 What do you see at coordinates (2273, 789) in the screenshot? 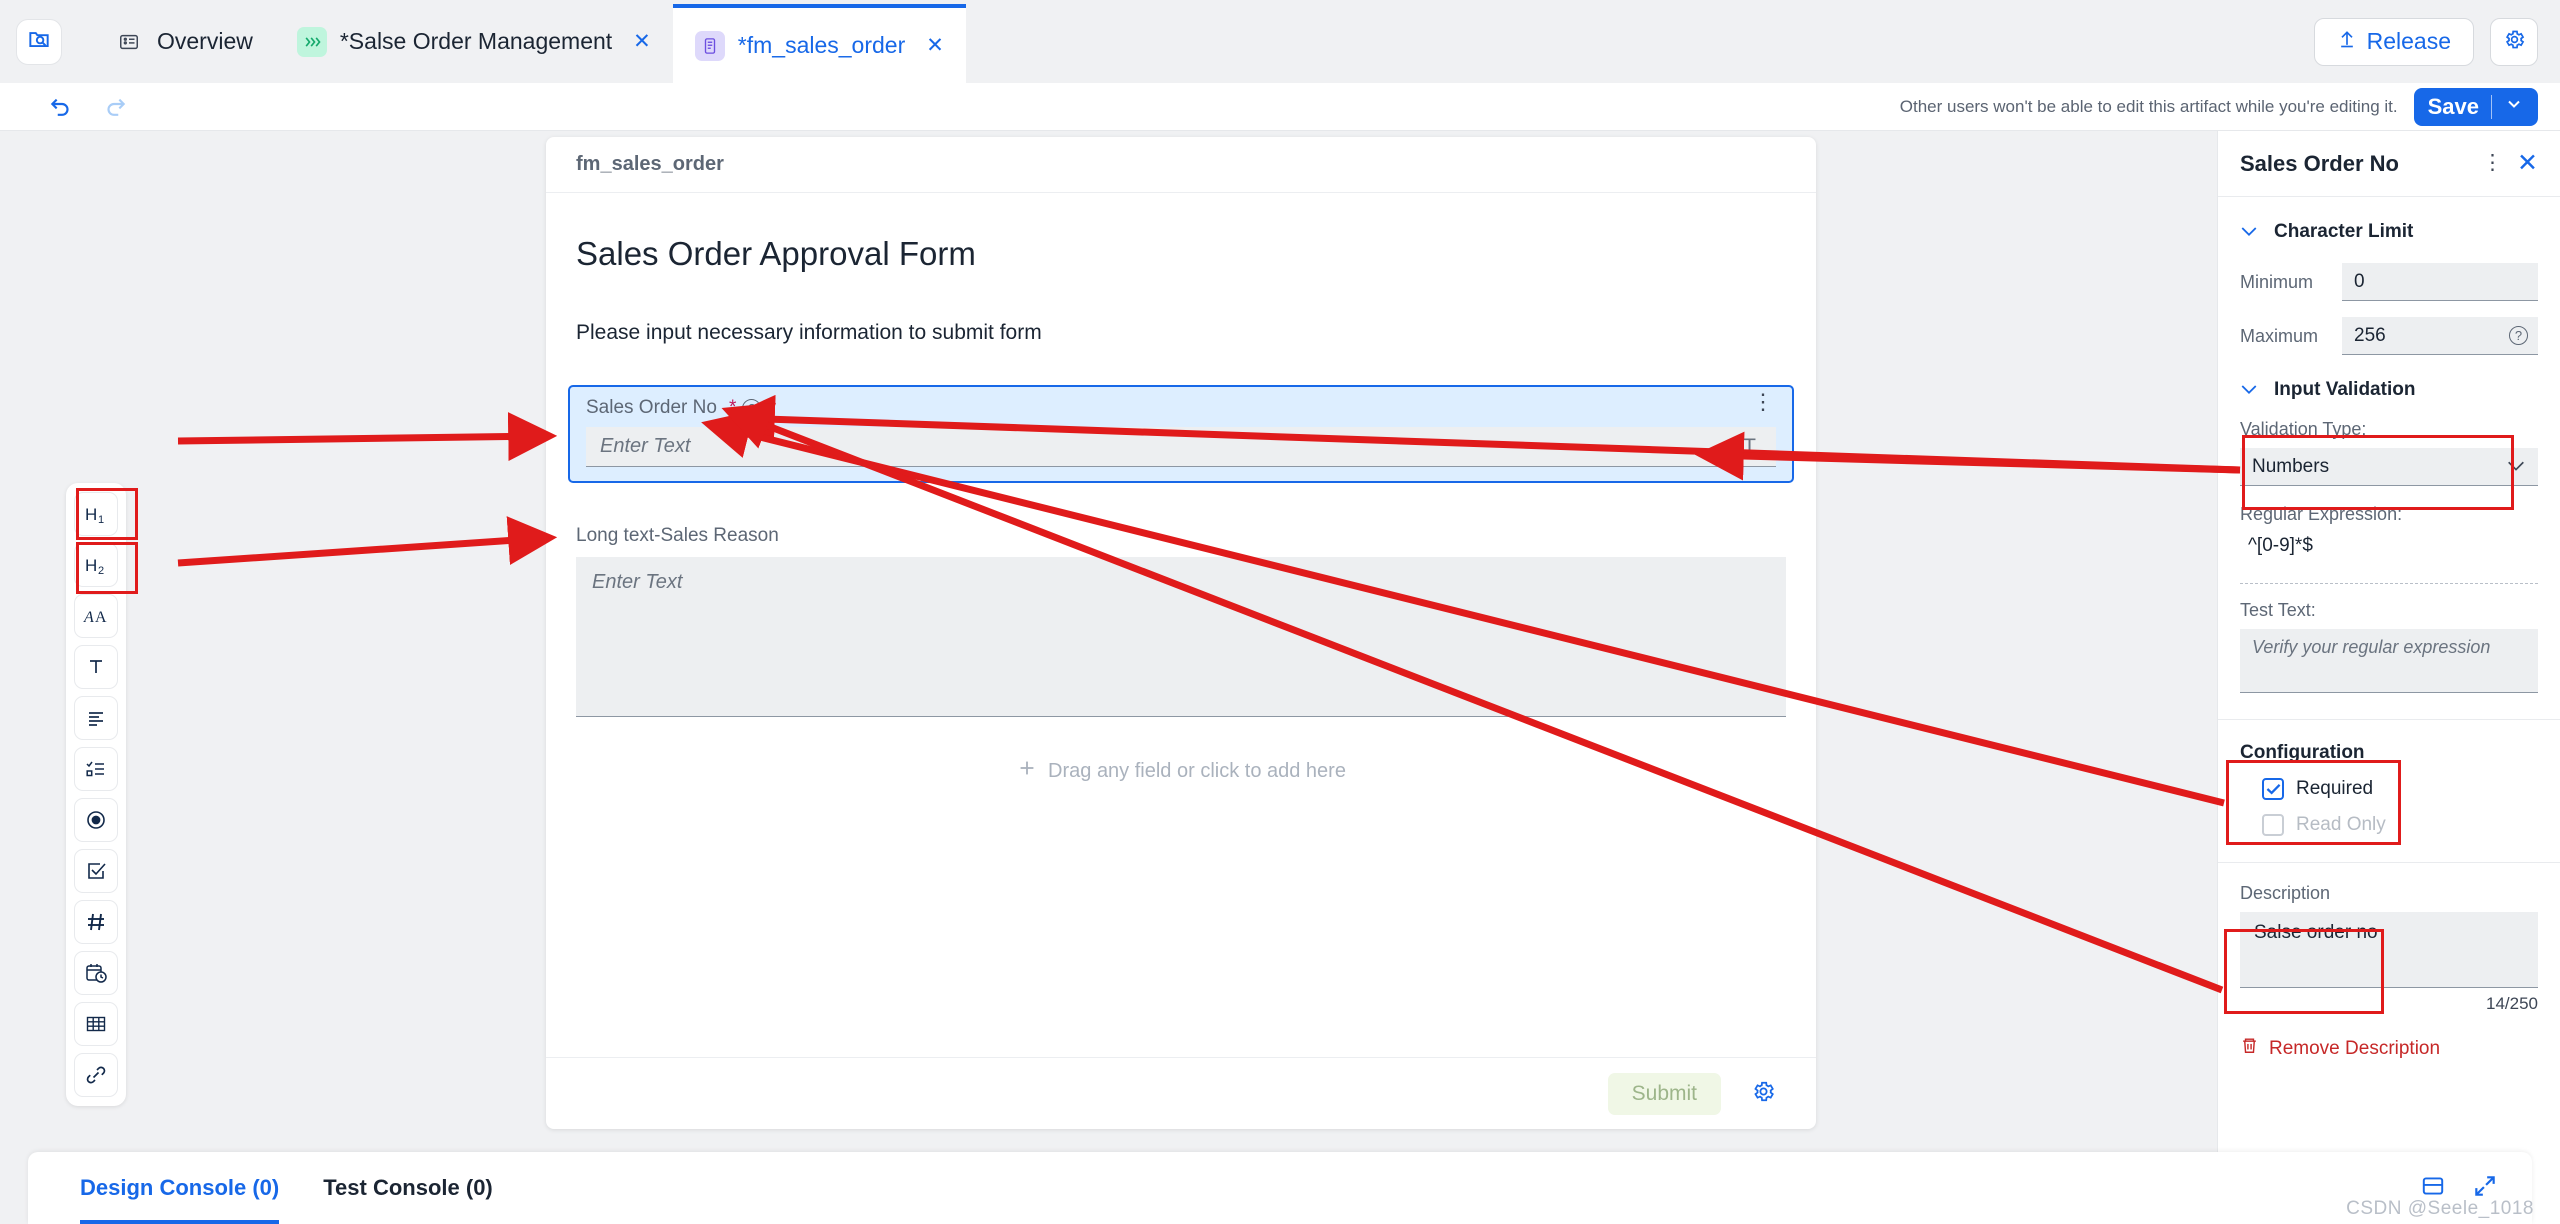
I see `checkbox-required` at bounding box center [2273, 789].